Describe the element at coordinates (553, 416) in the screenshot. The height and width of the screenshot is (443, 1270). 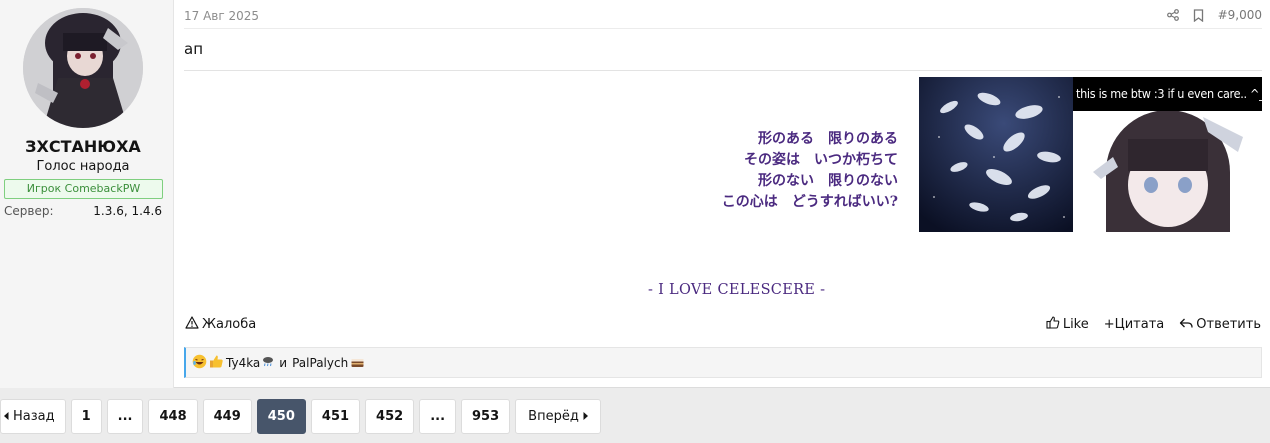
I see `next-label: Вперёд` at that location.